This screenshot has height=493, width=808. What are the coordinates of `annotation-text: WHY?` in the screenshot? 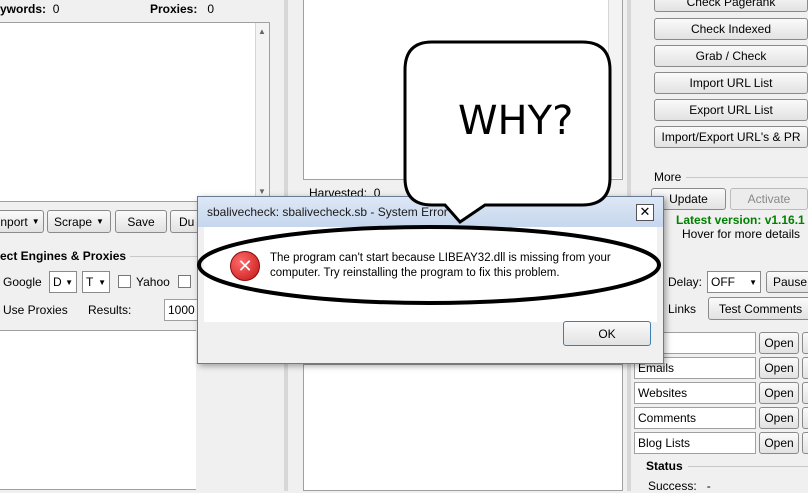 It's located at (516, 121).